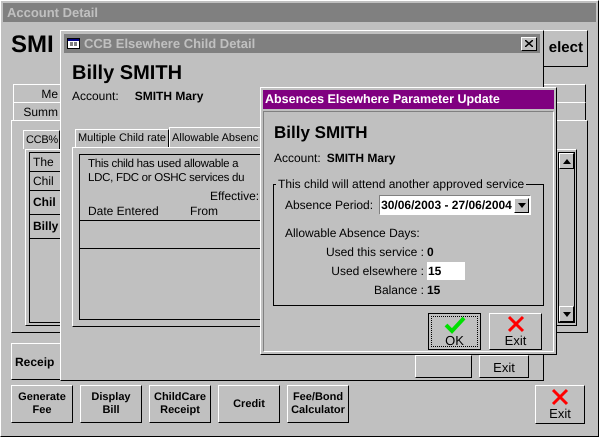  I want to click on toolbar-button: Display Bill, so click(111, 404).